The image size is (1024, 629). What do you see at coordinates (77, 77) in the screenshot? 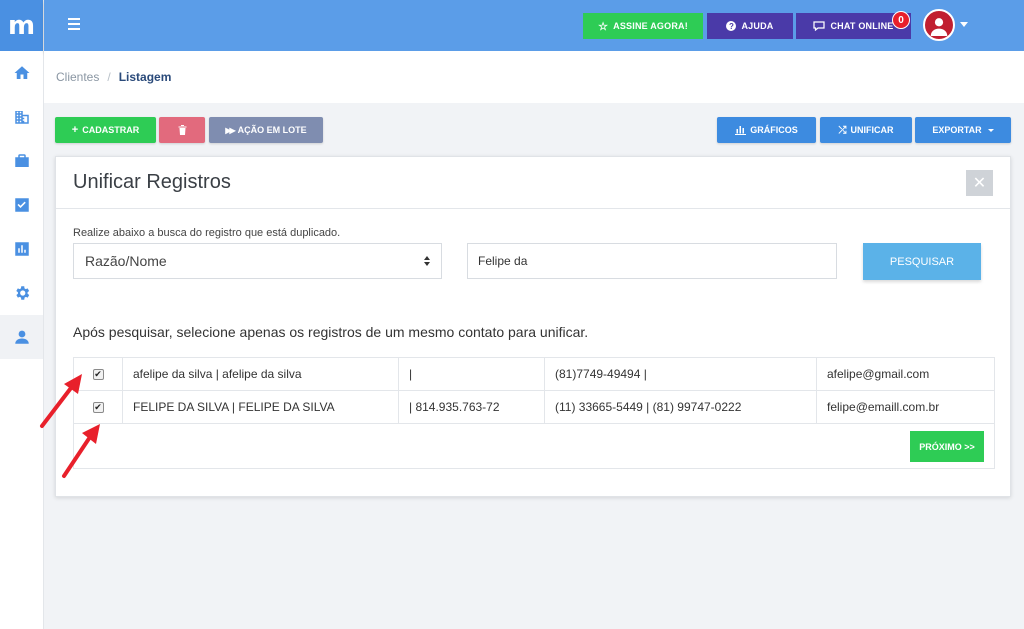
I see `breadcrumb-clients-link: Clientes` at bounding box center [77, 77].